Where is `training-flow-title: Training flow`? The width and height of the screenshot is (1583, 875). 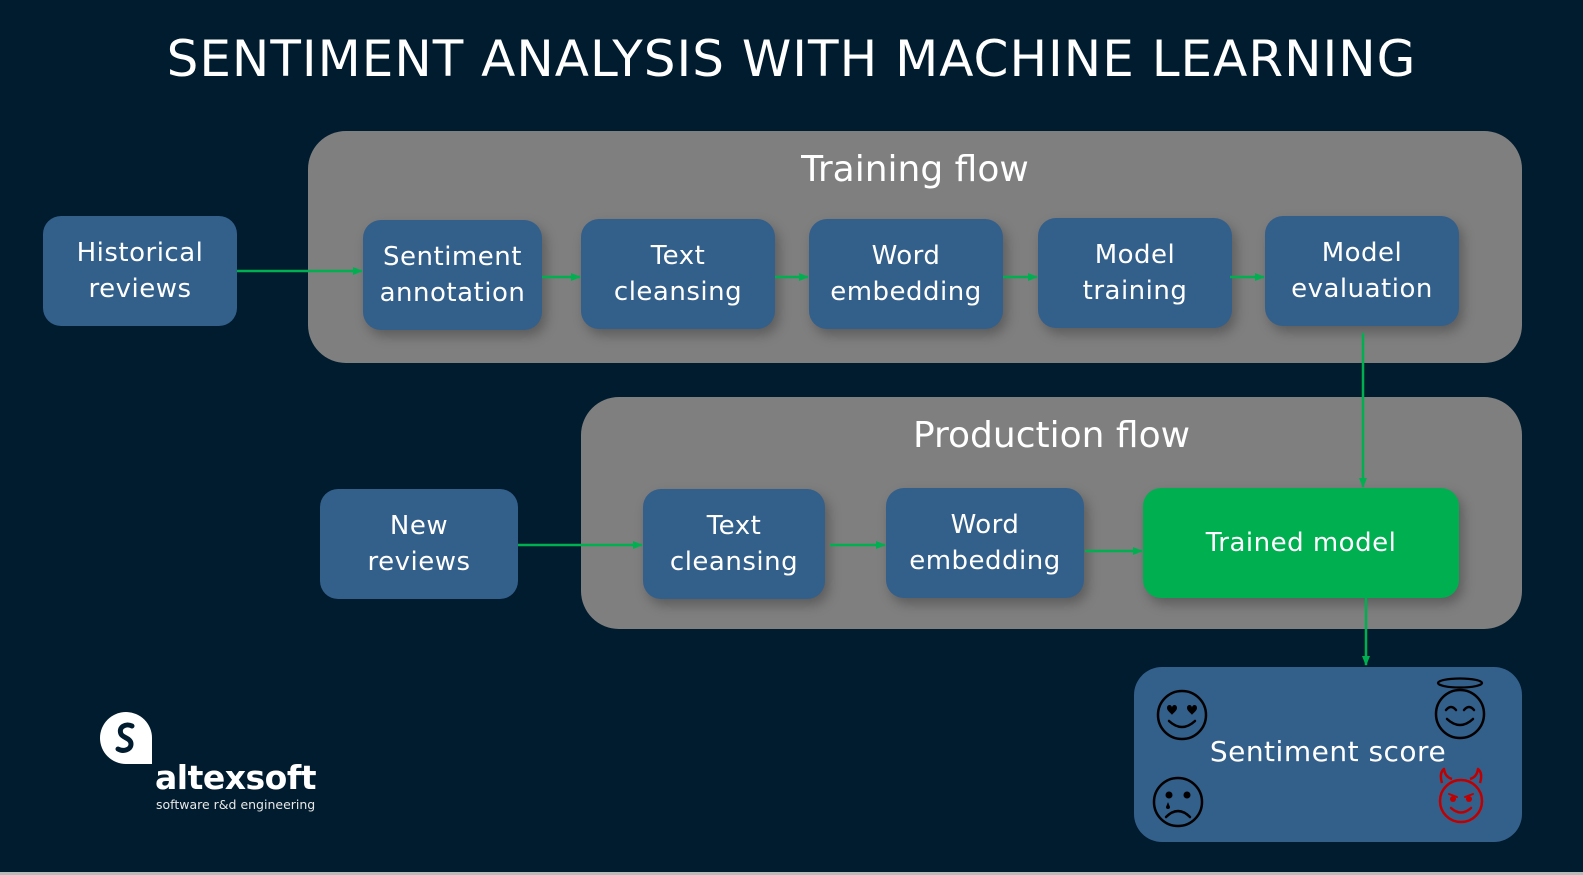
training-flow-title: Training flow is located at coordinates (915, 169).